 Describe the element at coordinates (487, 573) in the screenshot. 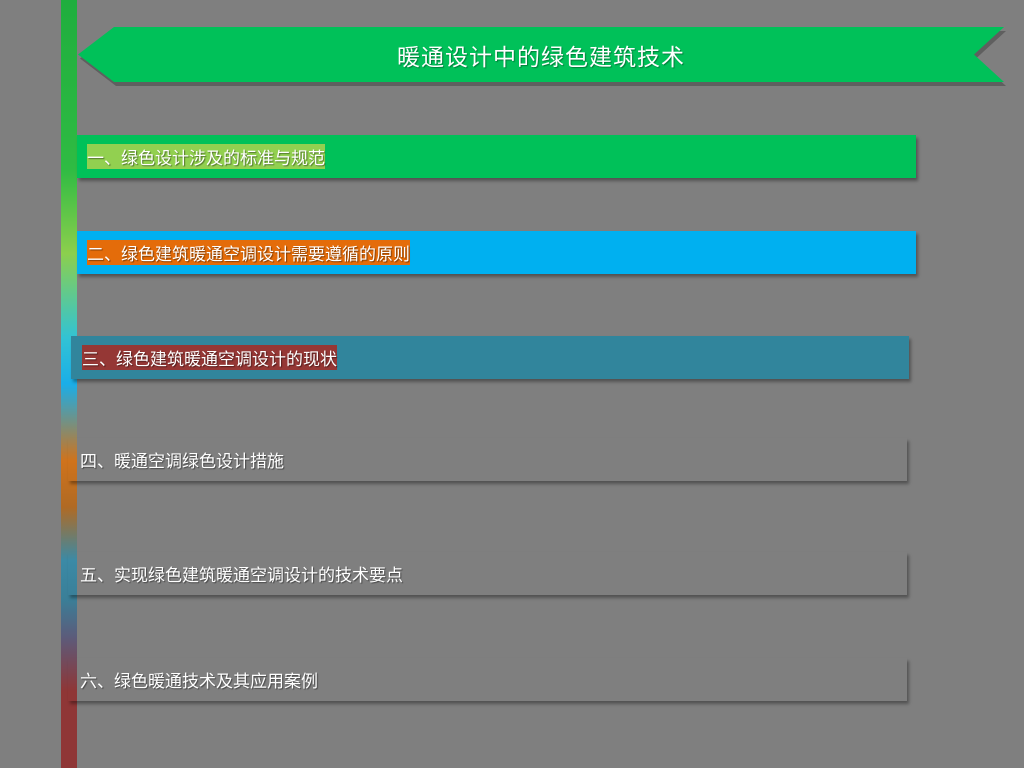

I see `toc-item-5: 五、实现绿色建筑暖通空调设计的技术要点` at that location.